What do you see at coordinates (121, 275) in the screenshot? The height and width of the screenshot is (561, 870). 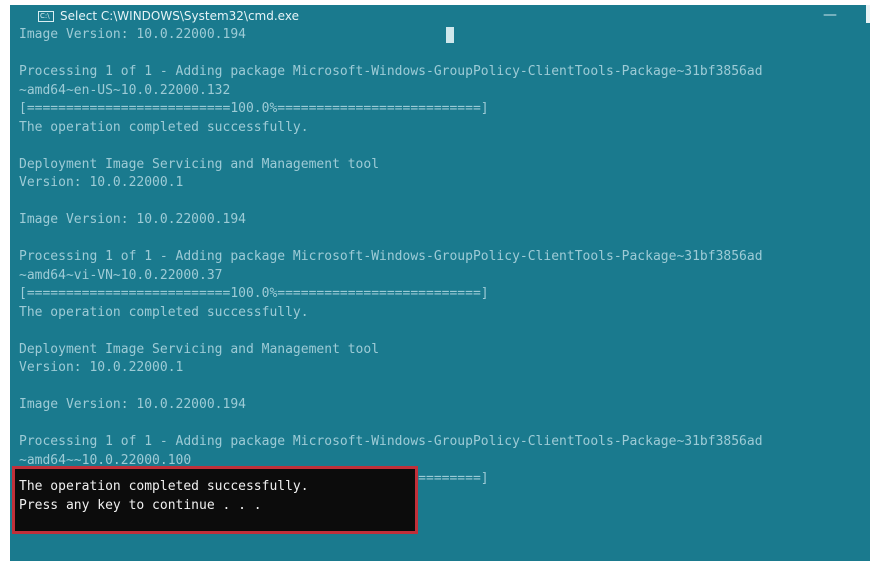 I see `console-line: ~amd64~vi-VN~10.0.22000.37` at bounding box center [121, 275].